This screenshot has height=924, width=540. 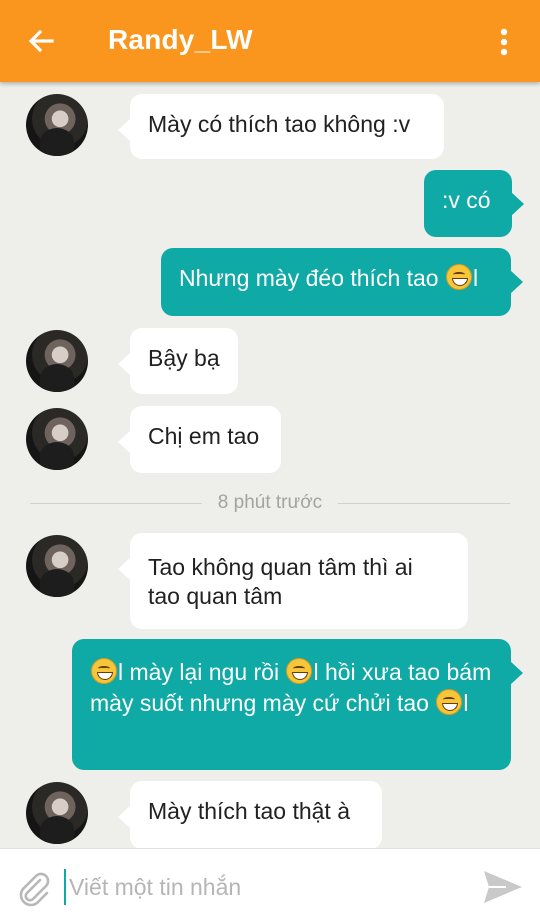 I want to click on message-input, so click(x=262, y=887).